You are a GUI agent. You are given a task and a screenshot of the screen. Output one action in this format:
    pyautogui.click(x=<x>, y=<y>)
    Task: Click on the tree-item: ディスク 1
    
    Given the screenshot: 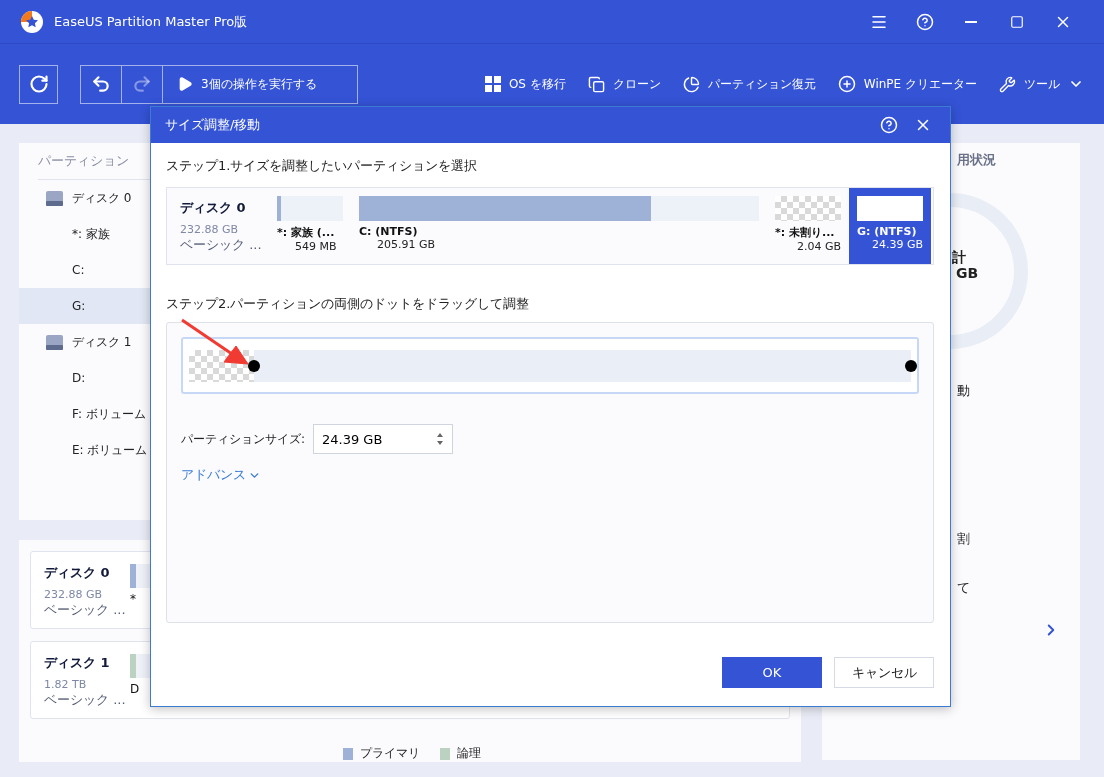 What is the action you would take?
    pyautogui.click(x=84, y=342)
    